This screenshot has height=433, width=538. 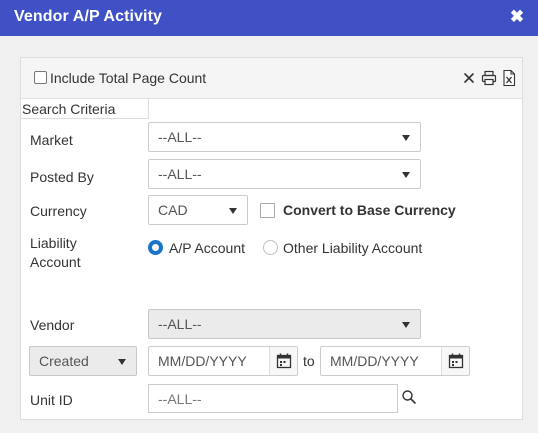 I want to click on other-liability-label: Other Liability Account, so click(x=353, y=248).